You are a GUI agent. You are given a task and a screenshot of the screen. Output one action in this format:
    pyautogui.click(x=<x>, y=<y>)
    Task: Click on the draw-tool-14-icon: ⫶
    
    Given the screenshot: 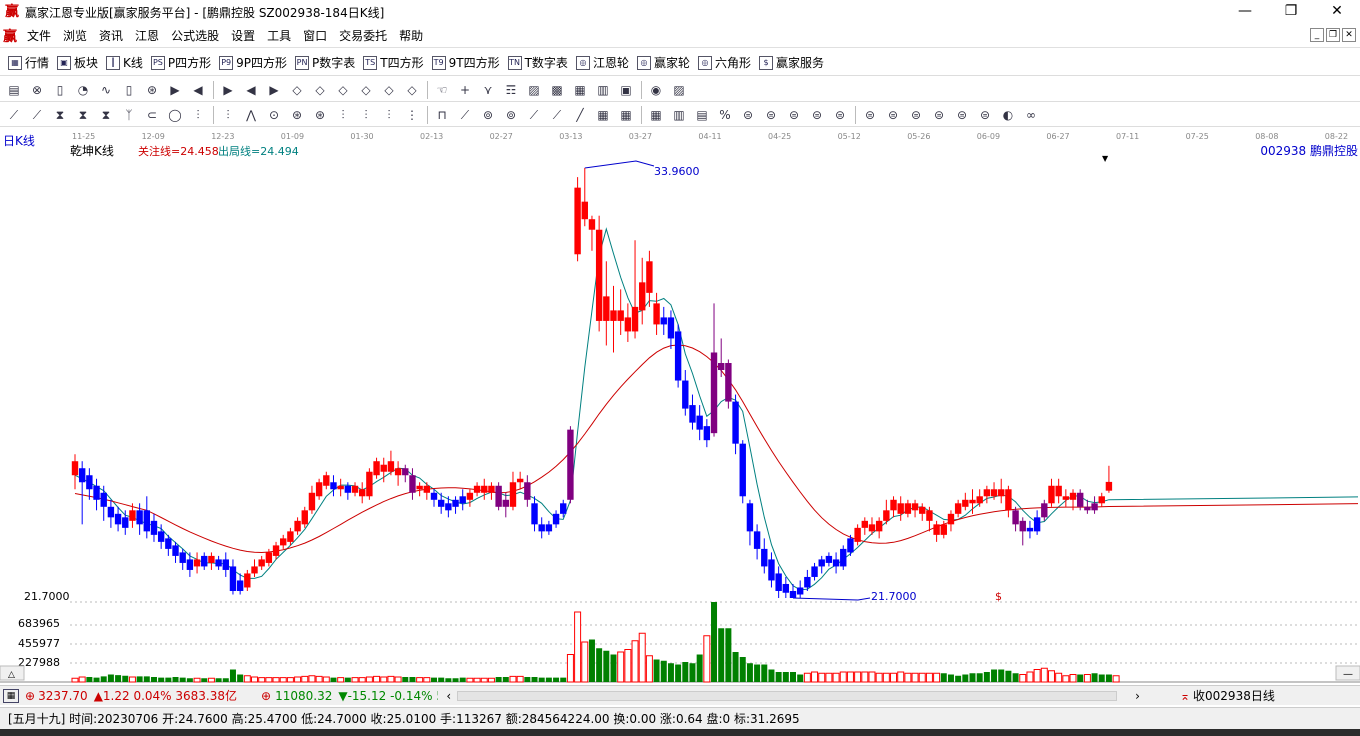 What is the action you would take?
    pyautogui.click(x=343, y=115)
    